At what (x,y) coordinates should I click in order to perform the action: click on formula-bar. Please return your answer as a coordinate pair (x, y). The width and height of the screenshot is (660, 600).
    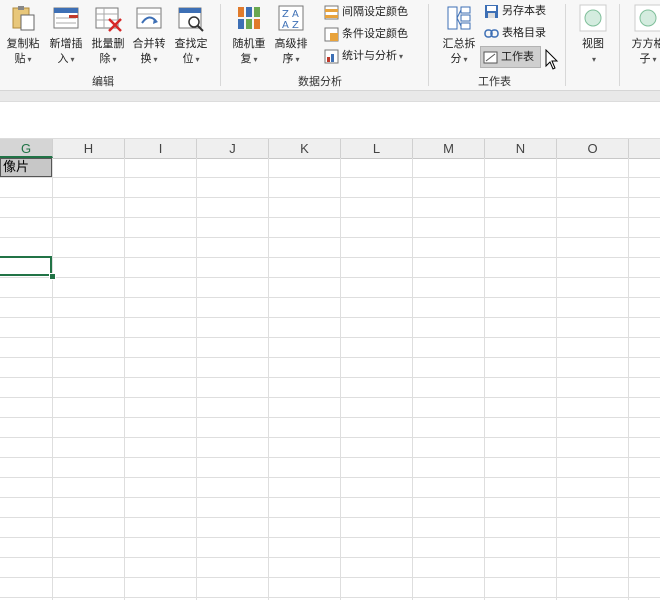
    Looking at the image, I should click on (330, 120).